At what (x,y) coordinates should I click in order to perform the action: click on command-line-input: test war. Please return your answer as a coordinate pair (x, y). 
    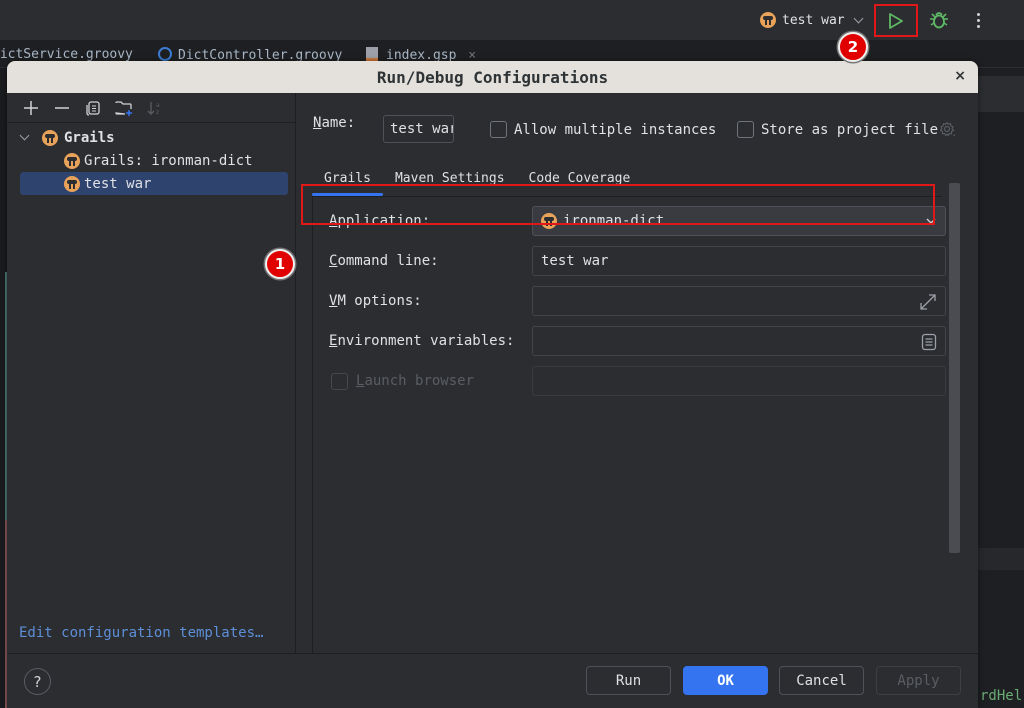
    Looking at the image, I should click on (739, 261).